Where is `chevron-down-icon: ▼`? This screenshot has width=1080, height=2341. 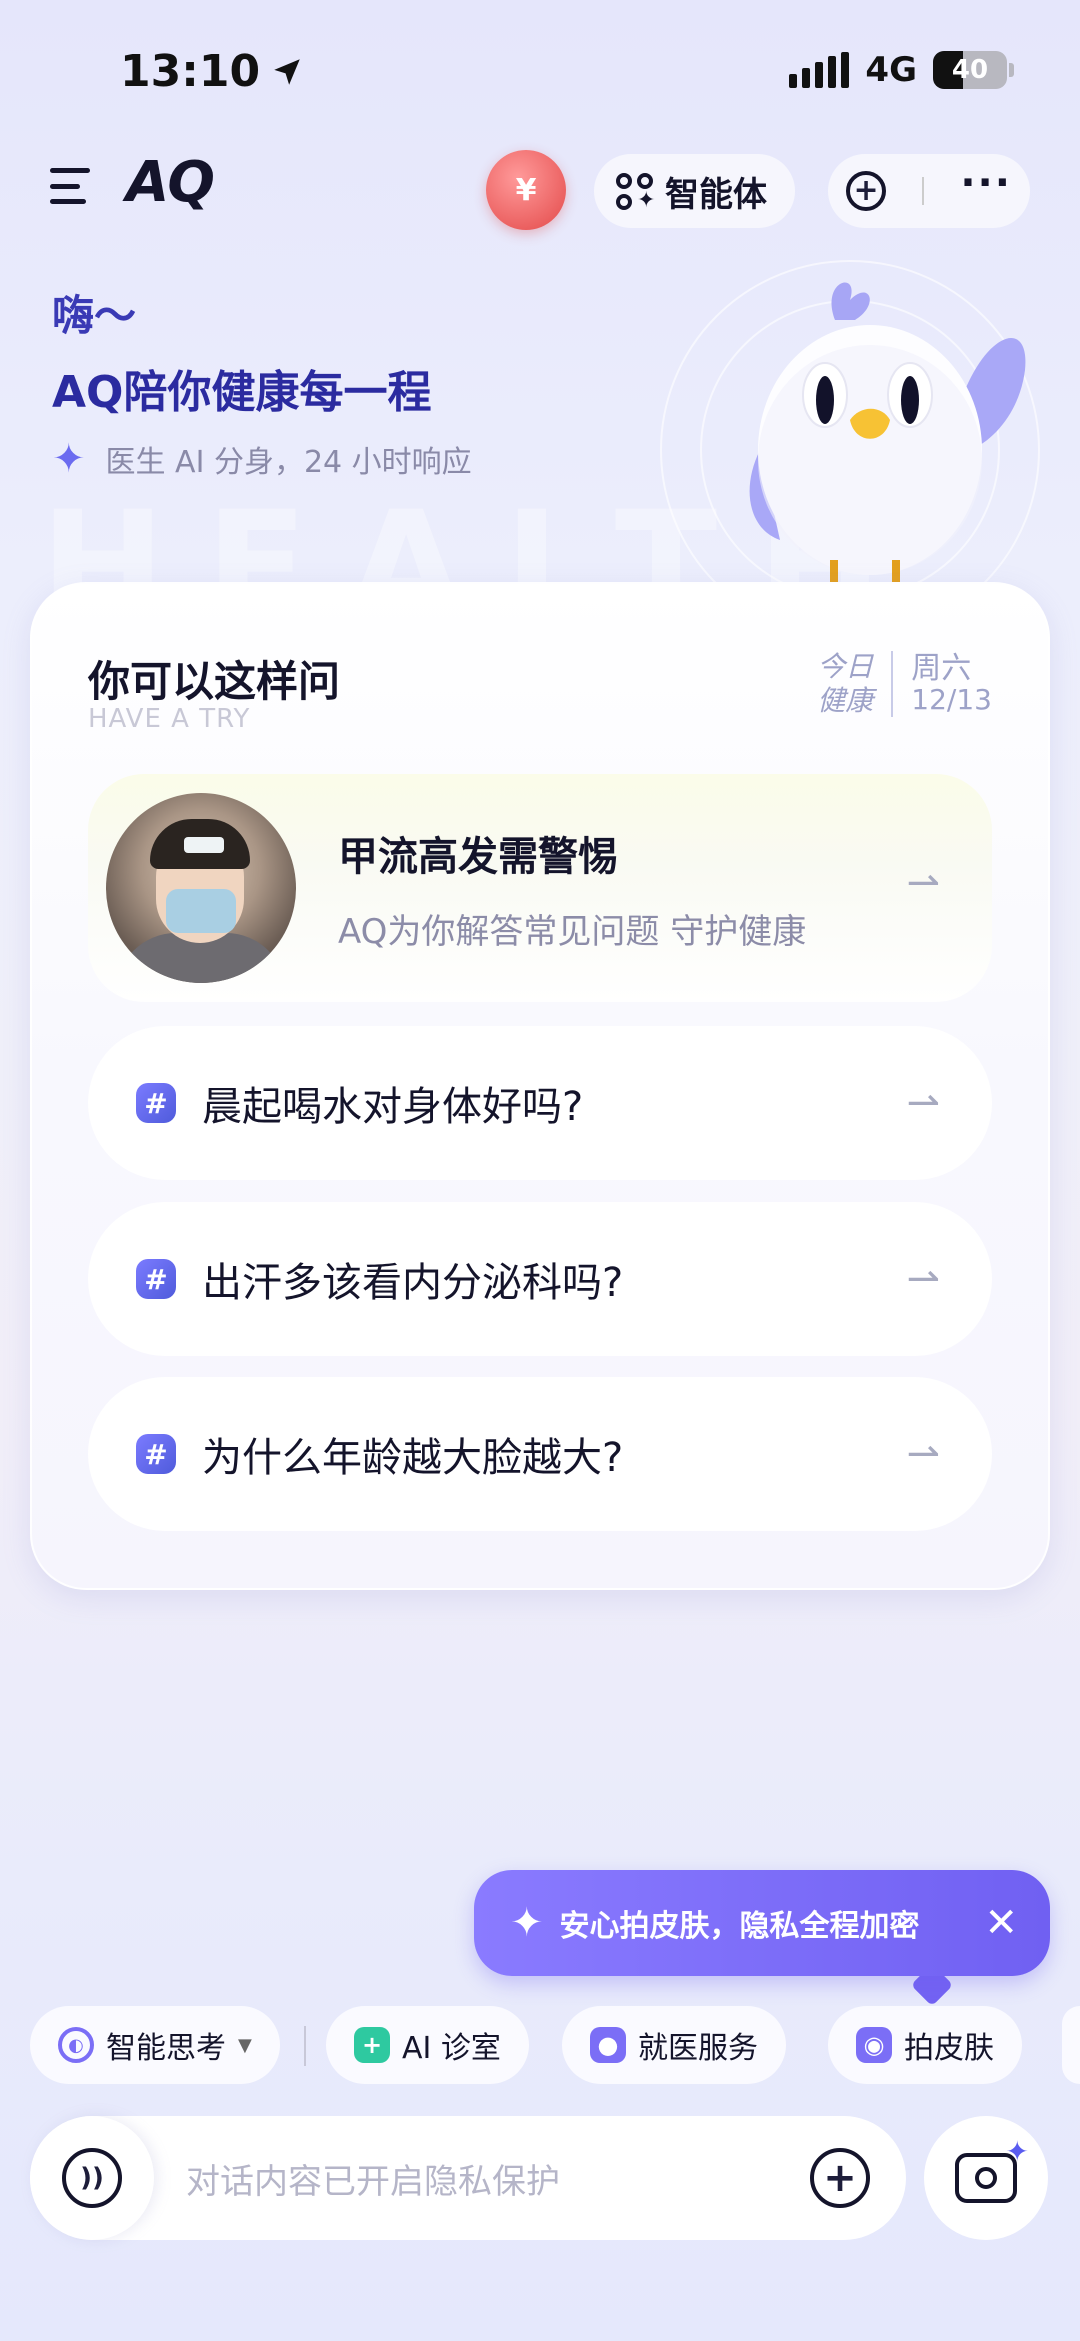 chevron-down-icon: ▼ is located at coordinates (245, 2045).